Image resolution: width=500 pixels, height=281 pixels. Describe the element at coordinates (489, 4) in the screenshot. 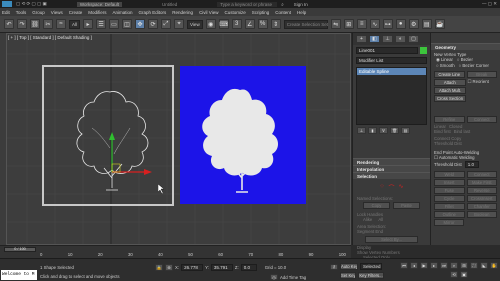

I see `window-controls: — ▢ ✕` at that location.